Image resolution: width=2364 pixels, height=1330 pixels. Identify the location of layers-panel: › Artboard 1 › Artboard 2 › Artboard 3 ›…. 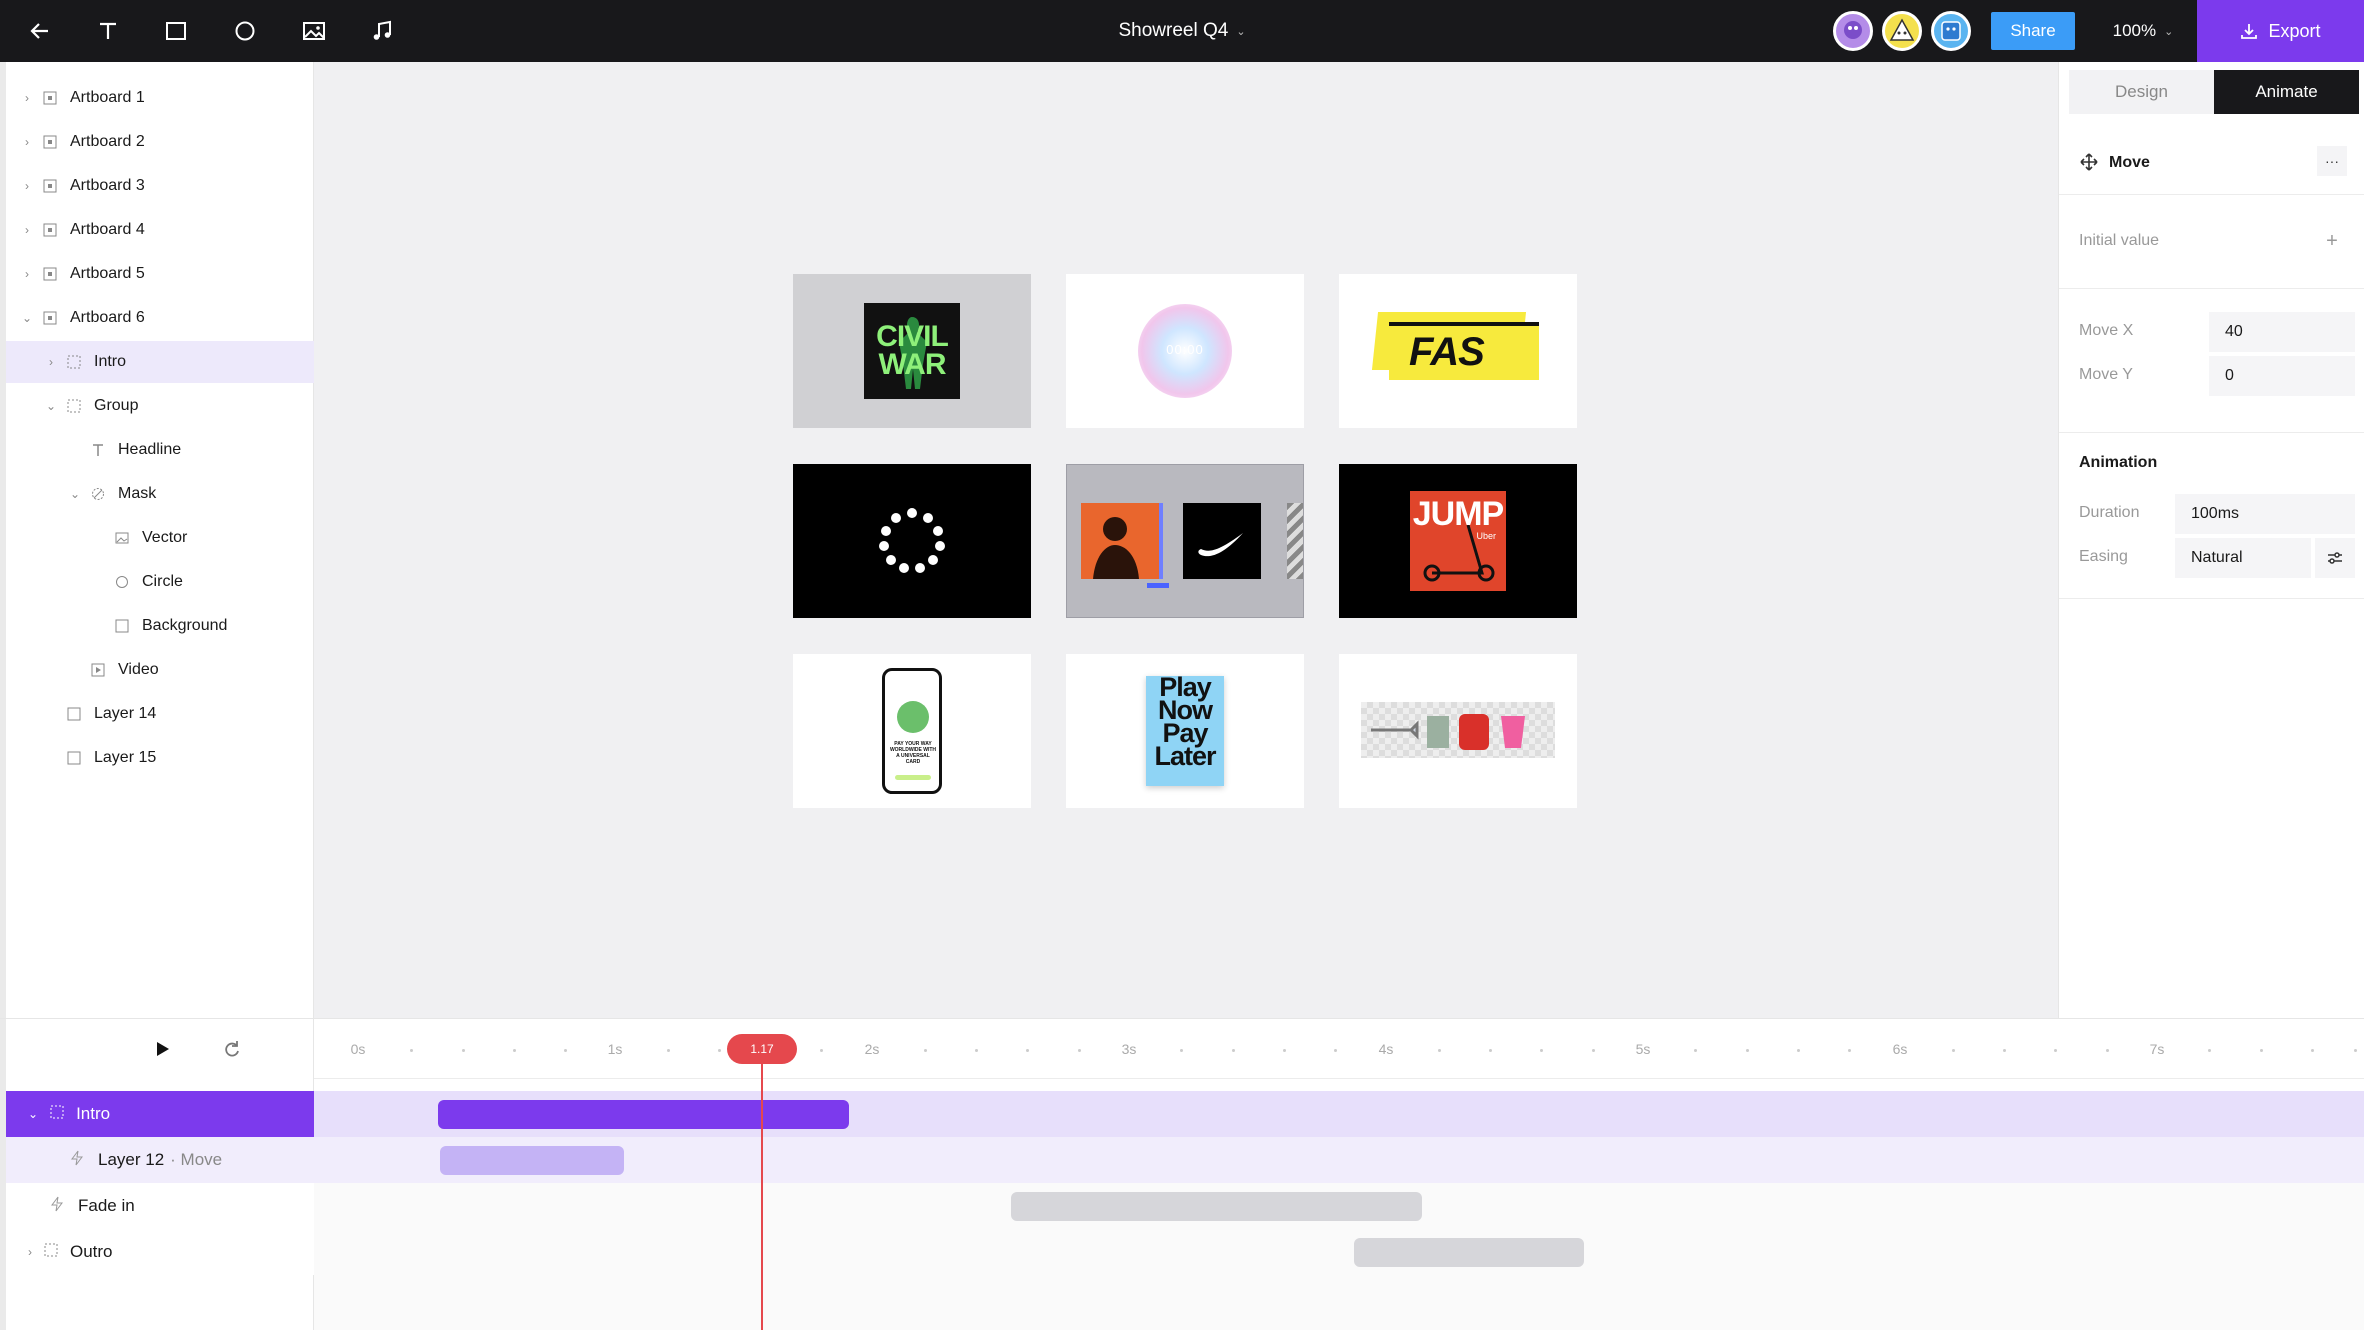
(157, 540).